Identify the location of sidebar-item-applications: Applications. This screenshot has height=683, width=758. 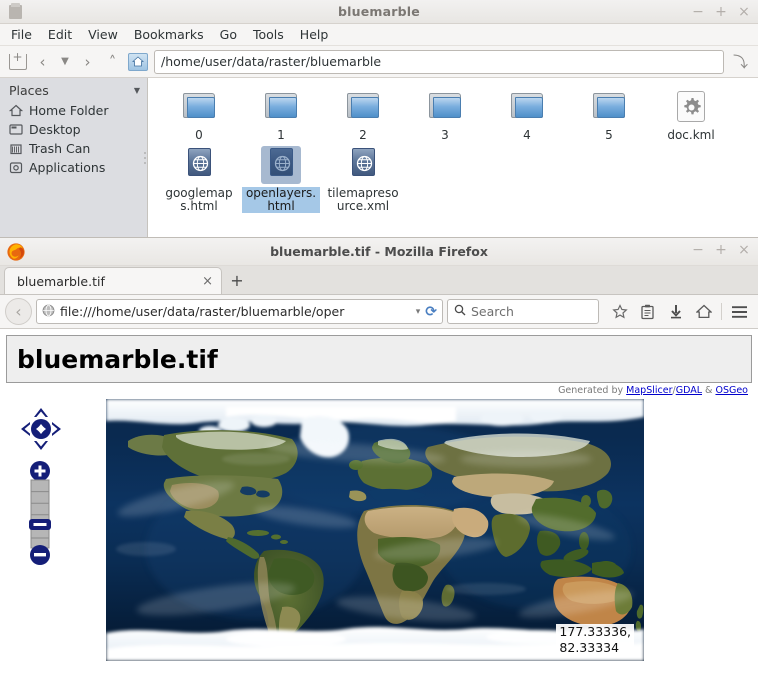
(73, 167).